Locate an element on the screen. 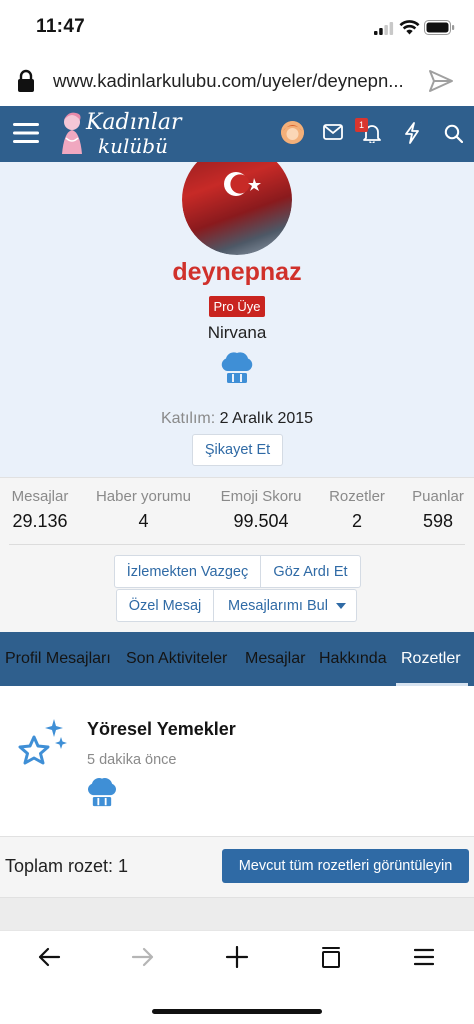  stat-label: Haber yorumu is located at coordinates (143, 496).